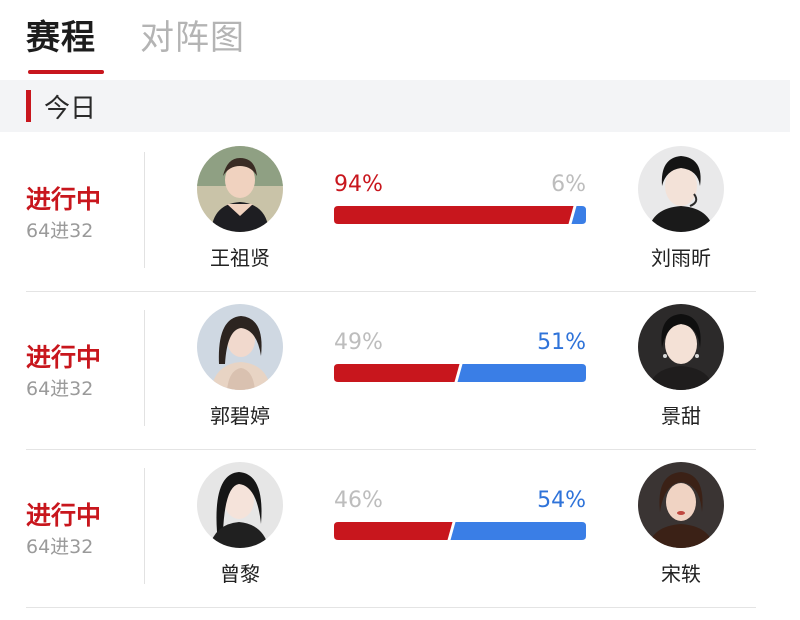  What do you see at coordinates (681, 416) in the screenshot?
I see `player-name-right: 景甜` at bounding box center [681, 416].